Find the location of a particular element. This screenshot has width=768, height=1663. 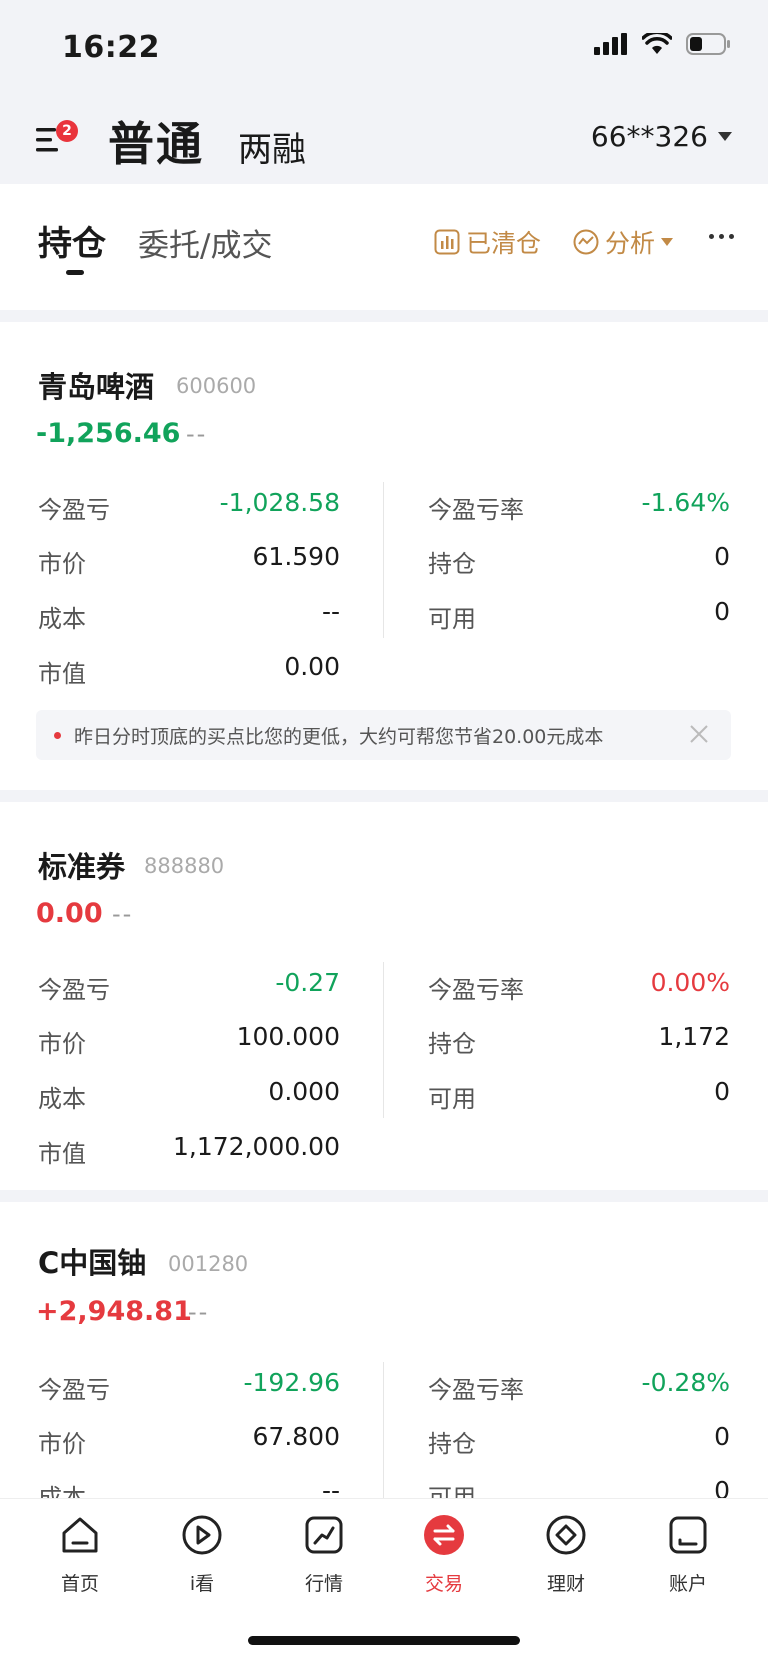

status-time: 16:22 is located at coordinates (111, 47).